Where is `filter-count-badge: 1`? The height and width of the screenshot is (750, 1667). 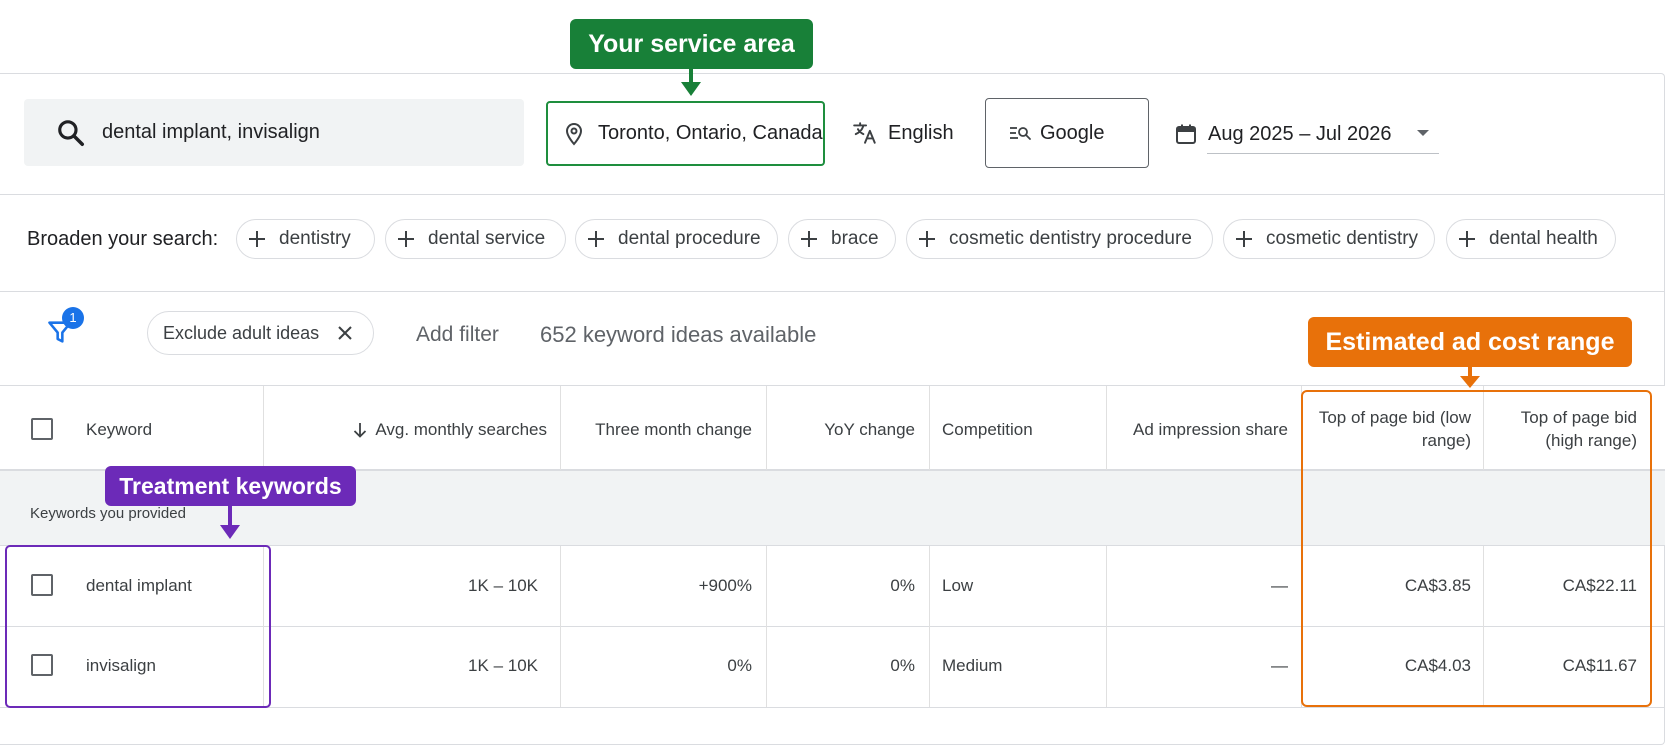 filter-count-badge: 1 is located at coordinates (73, 318).